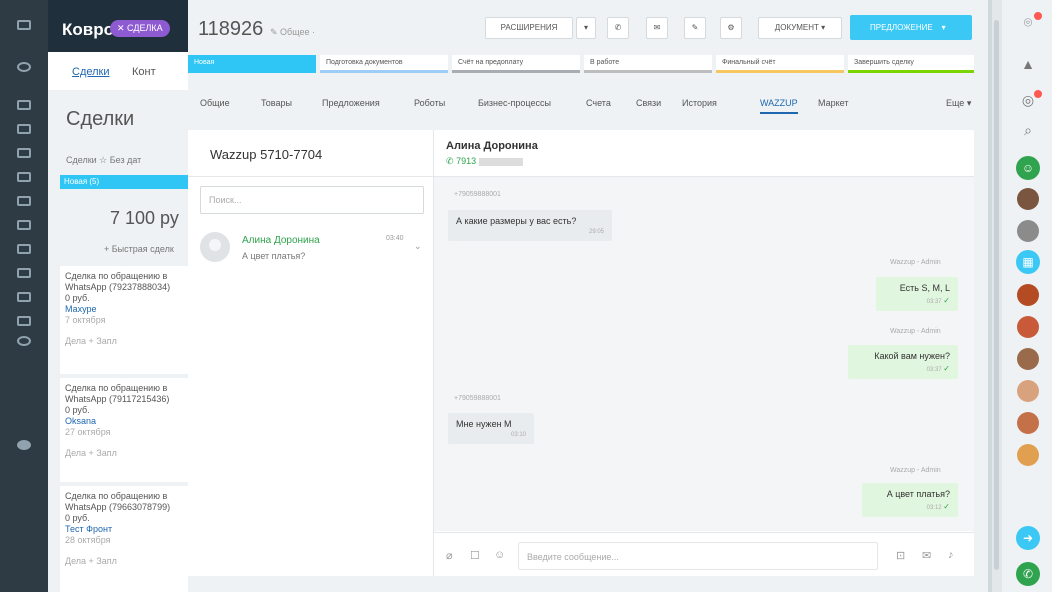 This screenshot has width=1052, height=592. Describe the element at coordinates (903, 362) in the screenshot. I see `message-out: Какой вам нужен? 03:37 ✓` at that location.